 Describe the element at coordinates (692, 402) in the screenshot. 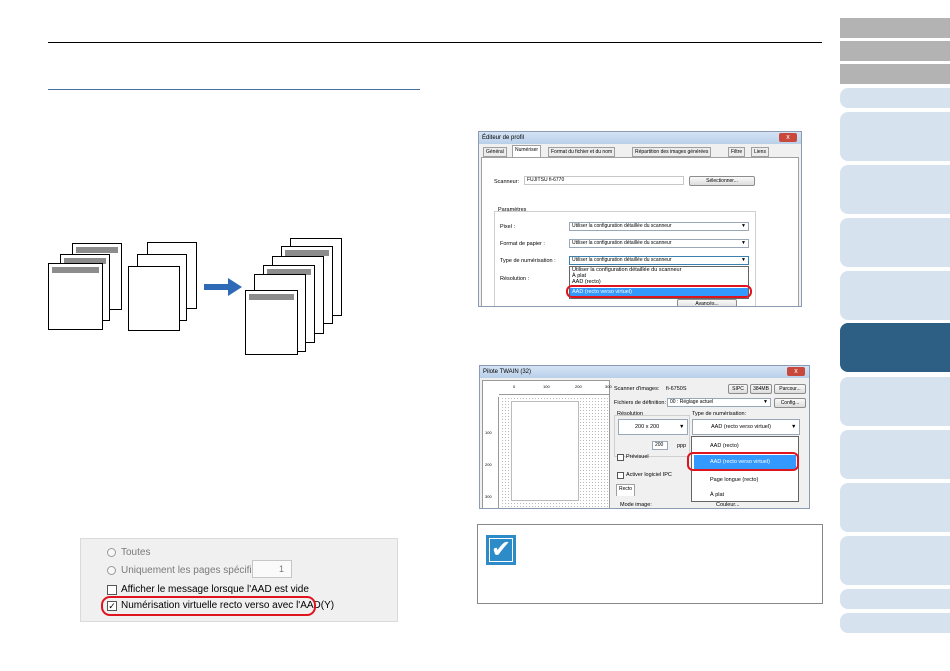

I see `def-file-value: 00 : Réglage actuel` at that location.